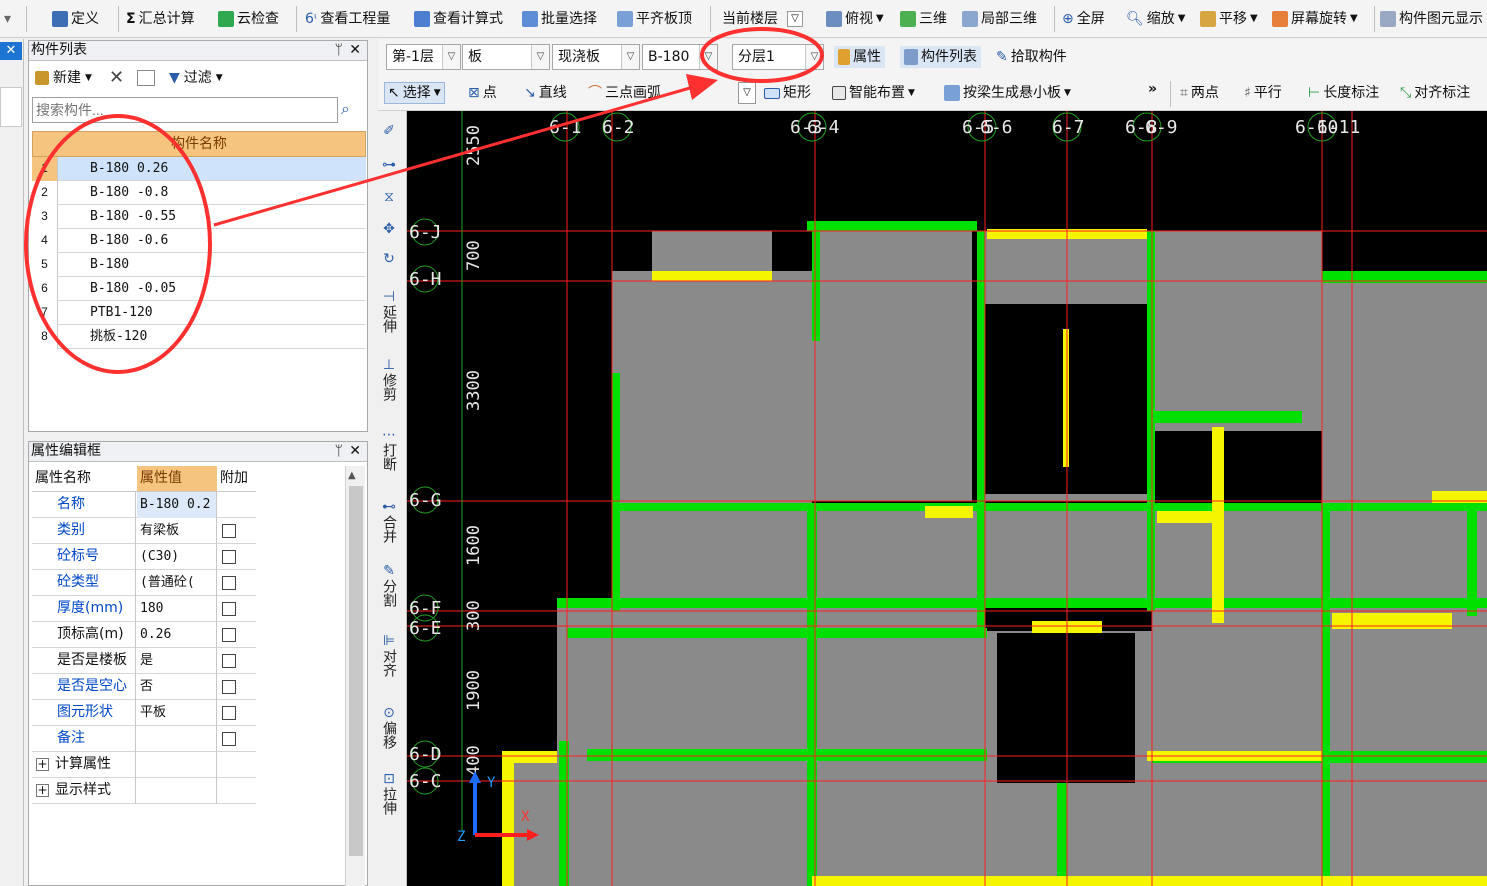 The height and width of the screenshot is (886, 1487). I want to click on vertical-tool-button: ⋯ 打断, so click(389, 449).